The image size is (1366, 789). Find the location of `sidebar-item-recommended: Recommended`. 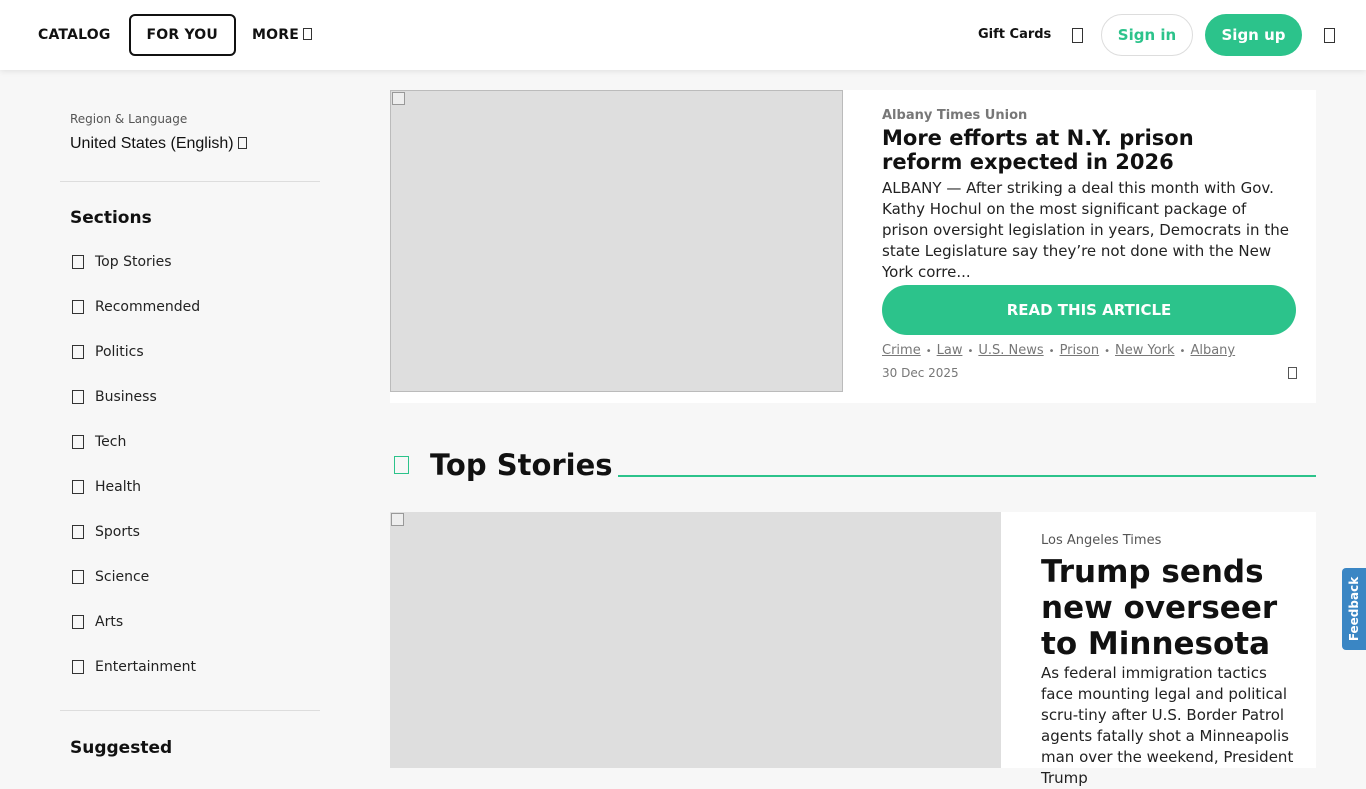

sidebar-item-recommended: Recommended is located at coordinates (136, 321).